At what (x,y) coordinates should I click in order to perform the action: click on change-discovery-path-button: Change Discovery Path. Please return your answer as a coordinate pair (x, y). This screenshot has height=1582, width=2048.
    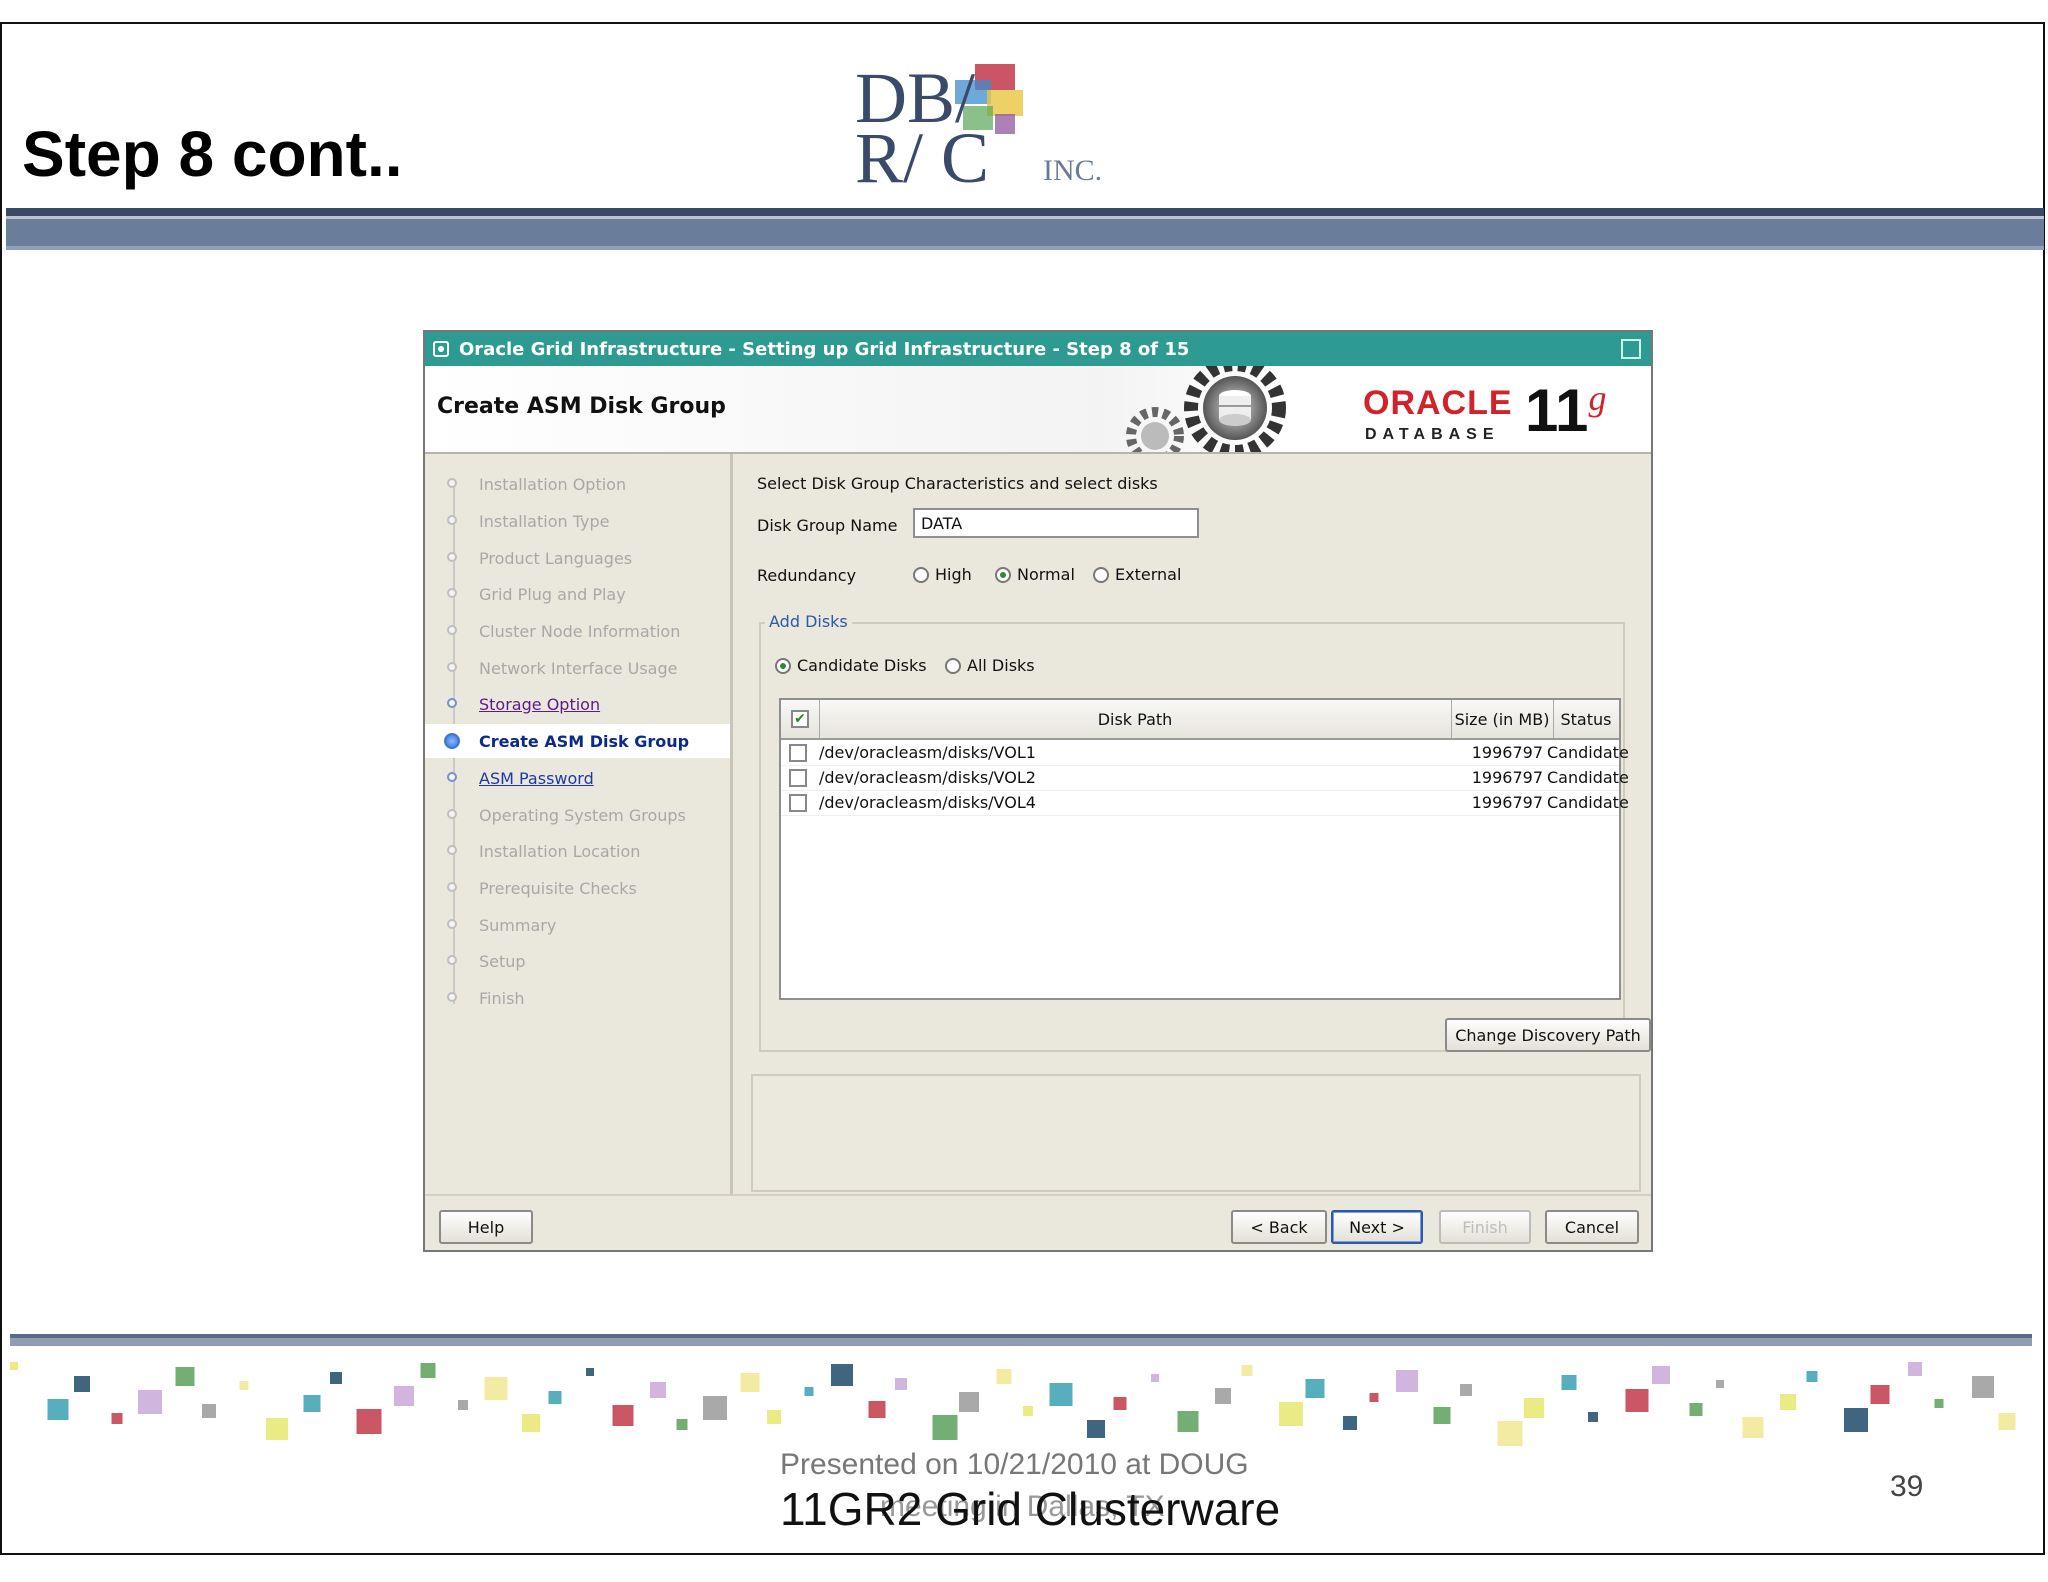
    Looking at the image, I should click on (1548, 1035).